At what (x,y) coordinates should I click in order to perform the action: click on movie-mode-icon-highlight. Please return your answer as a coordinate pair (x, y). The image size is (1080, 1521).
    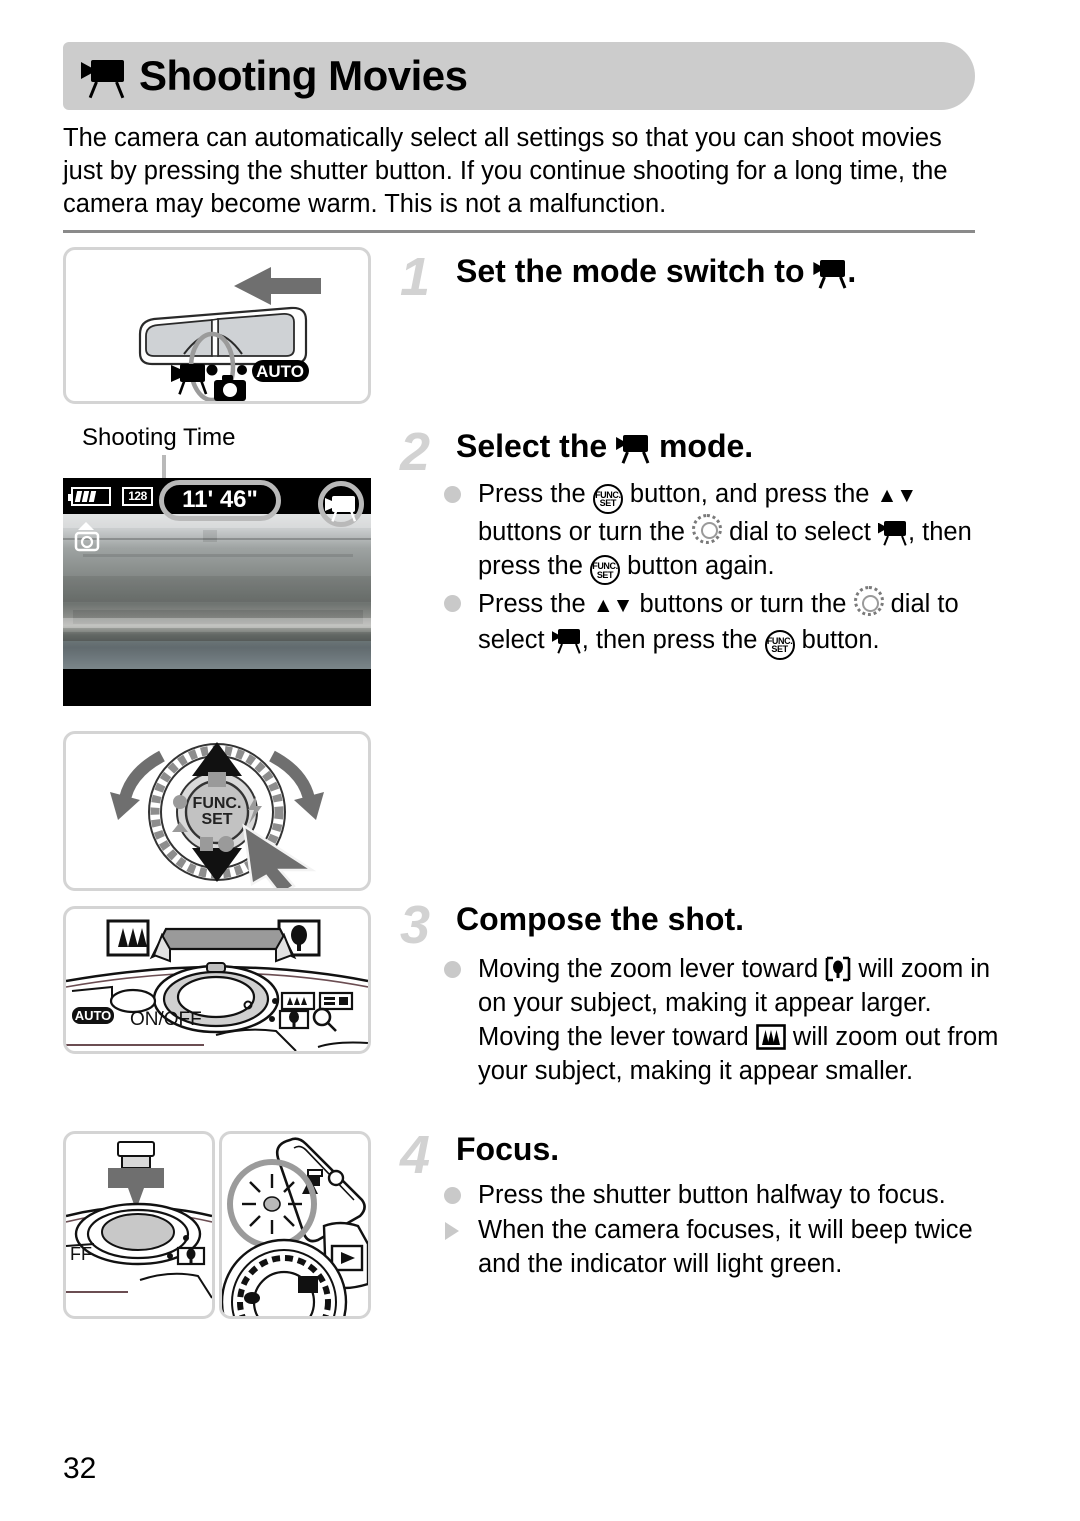
    Looking at the image, I should click on (341, 504).